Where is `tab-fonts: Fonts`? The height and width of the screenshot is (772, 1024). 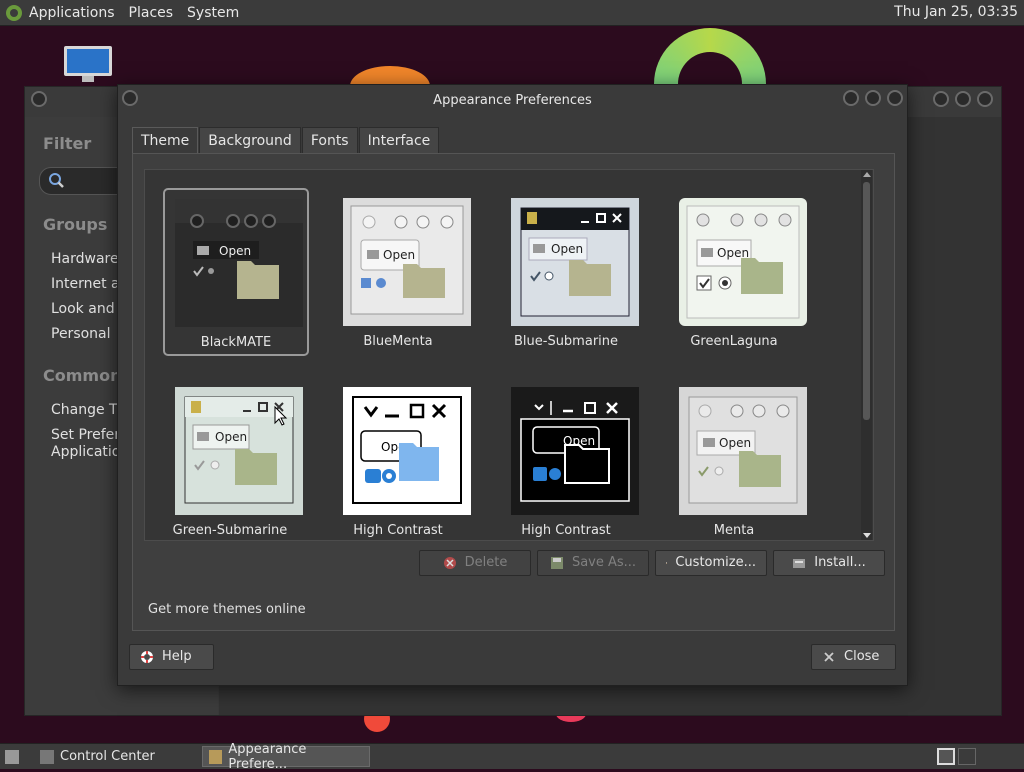
tab-fonts: Fonts is located at coordinates (329, 140).